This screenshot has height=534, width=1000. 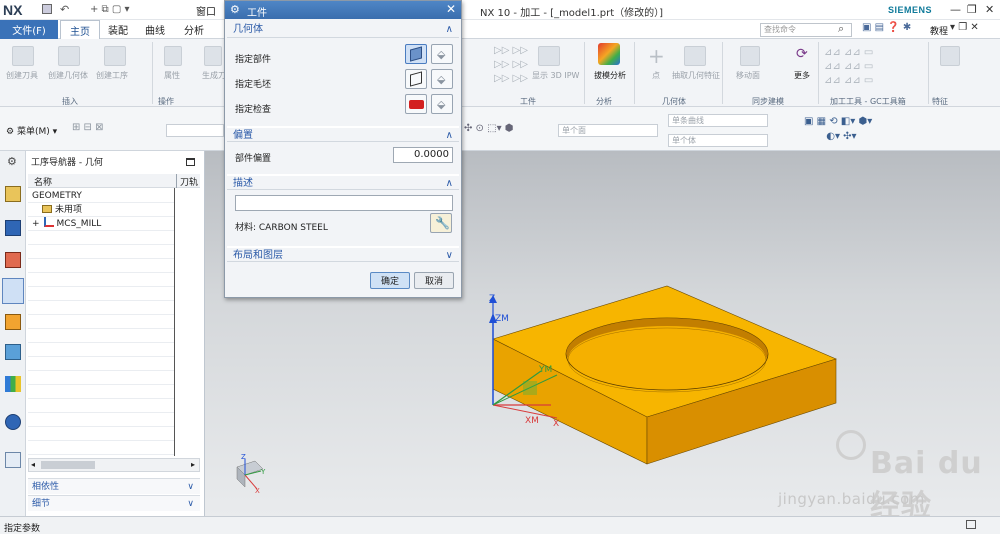 What do you see at coordinates (23, 56) in the screenshot?
I see `create-tool-icon` at bounding box center [23, 56].